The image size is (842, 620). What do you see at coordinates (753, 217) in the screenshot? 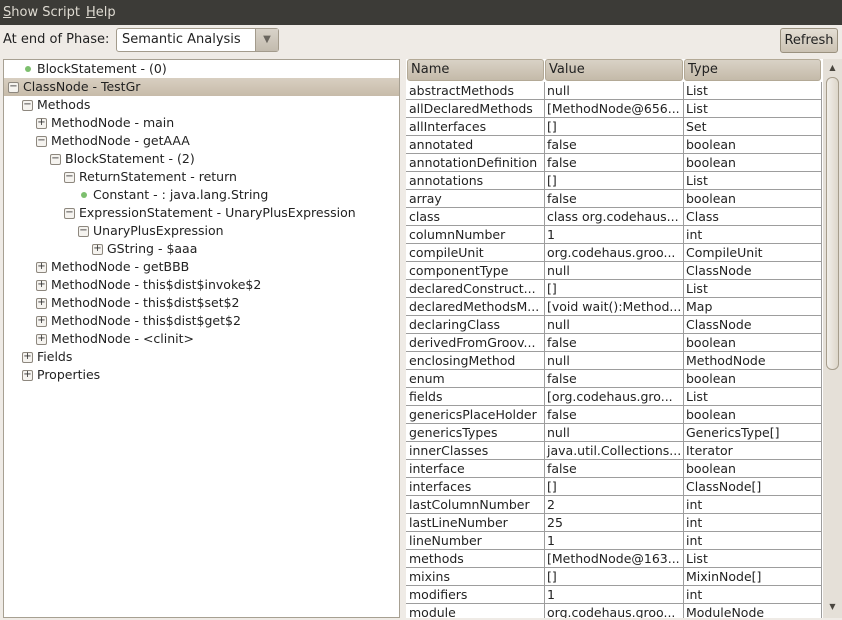
I see `cell-type: Class` at bounding box center [753, 217].